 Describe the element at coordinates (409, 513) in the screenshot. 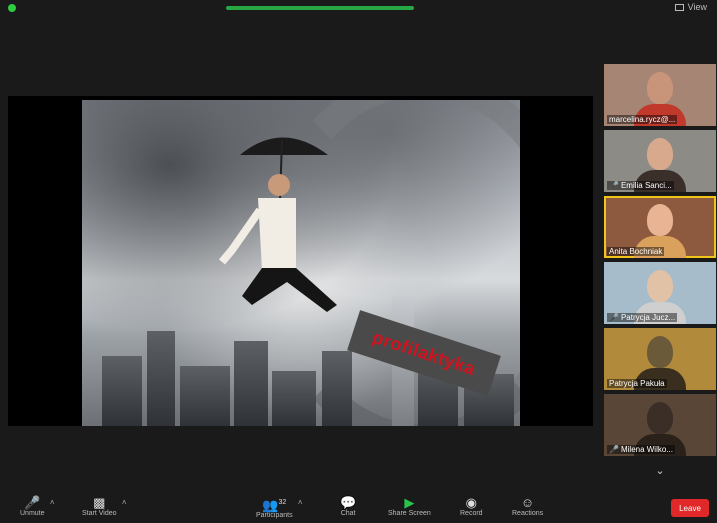

I see `share-screen-label: Share Screen` at that location.